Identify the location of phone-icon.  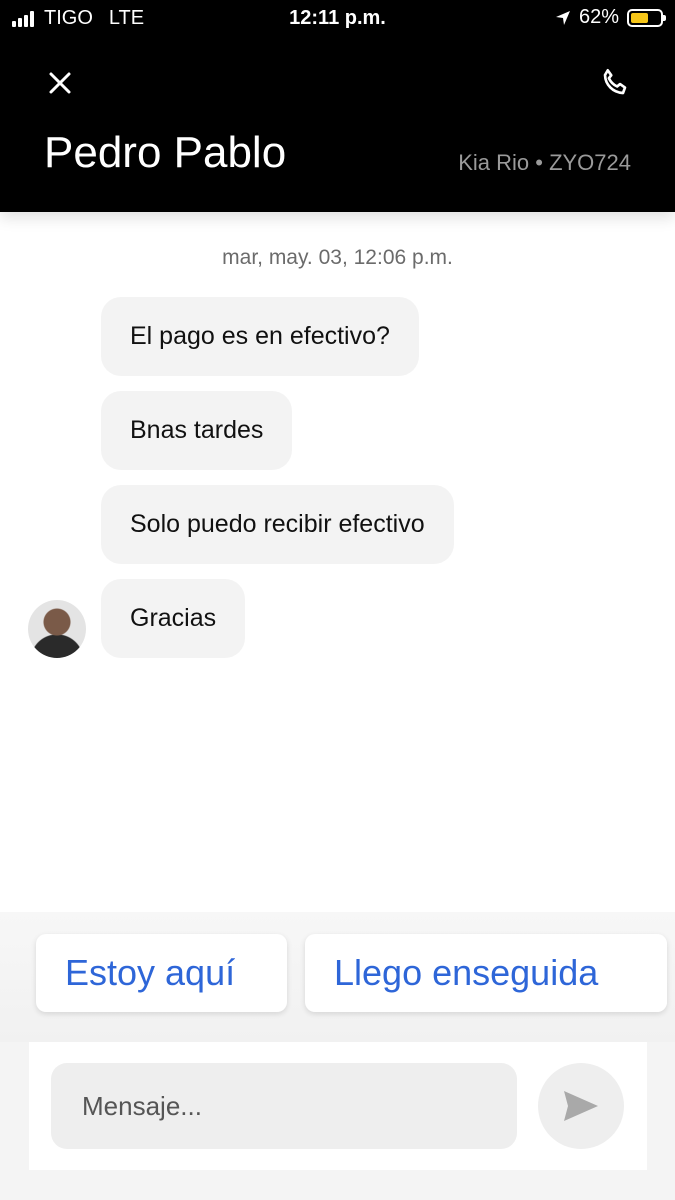
(615, 82).